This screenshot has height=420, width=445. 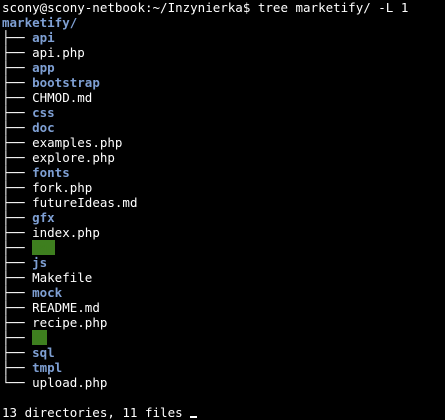 I want to click on directory-name: sql, so click(x=43, y=352).